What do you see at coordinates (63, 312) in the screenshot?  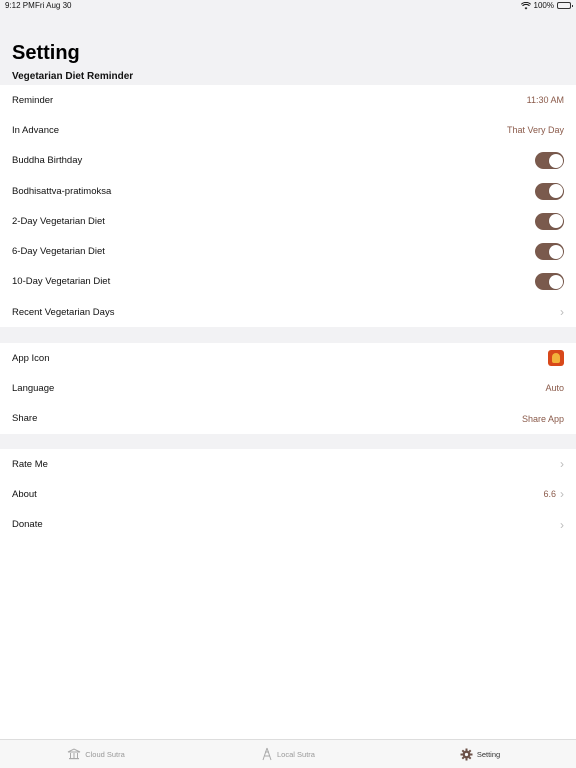 I see `recent-days-label: Recent Vegetarian Days` at bounding box center [63, 312].